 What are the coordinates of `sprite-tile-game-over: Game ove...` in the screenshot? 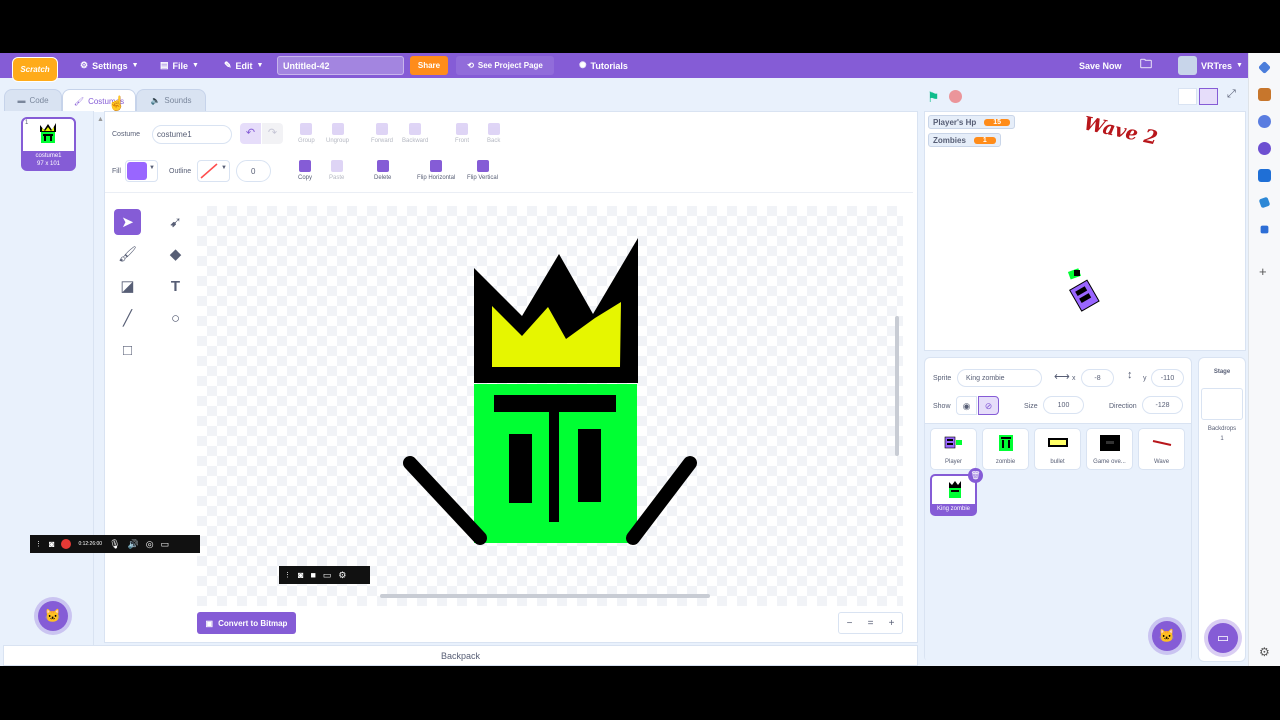 It's located at (1109, 449).